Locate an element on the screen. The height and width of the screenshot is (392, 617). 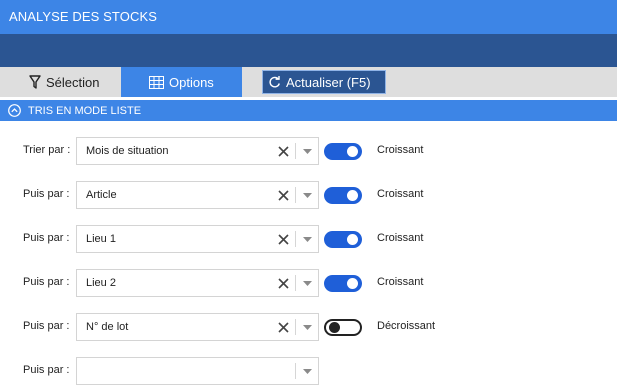
grid-icon is located at coordinates (156, 82).